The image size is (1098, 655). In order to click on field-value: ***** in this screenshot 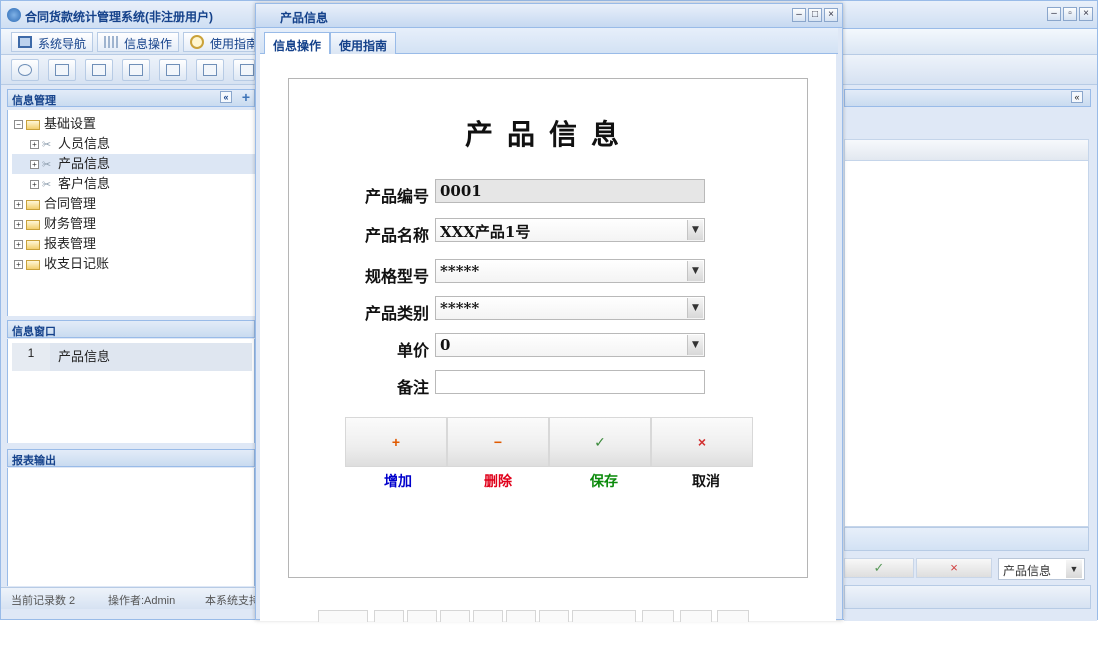, I will do `click(460, 308)`.